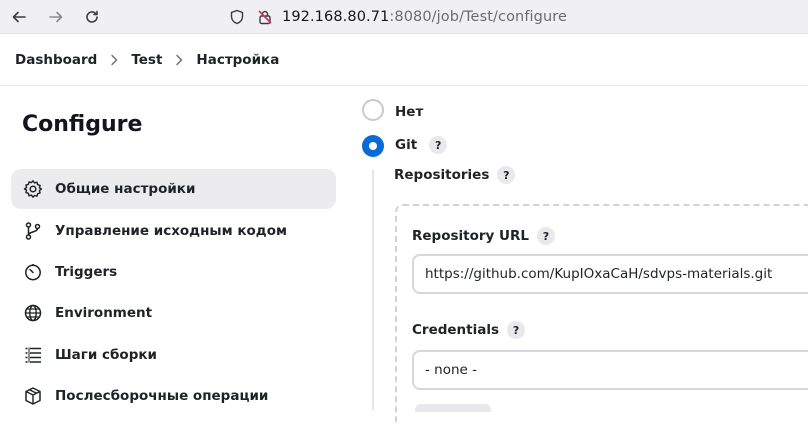 The height and width of the screenshot is (424, 808). Describe the element at coordinates (406, 145) in the screenshot. I see `radio-git-label: Git` at that location.